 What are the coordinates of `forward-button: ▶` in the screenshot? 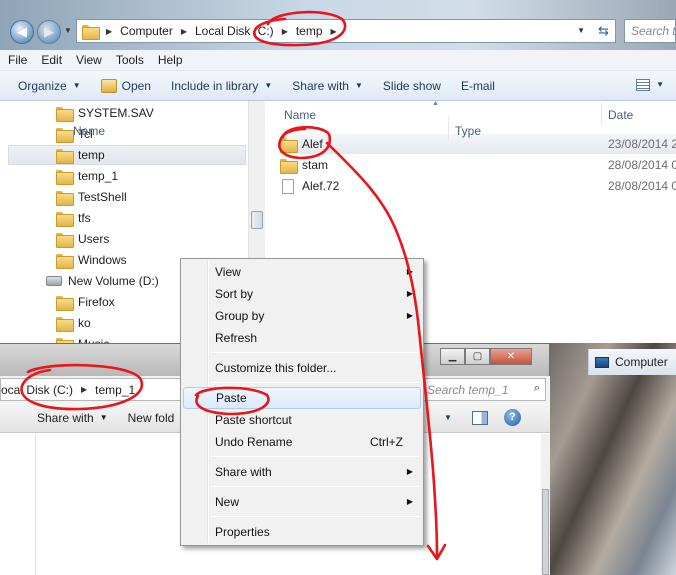 It's located at (49, 32).